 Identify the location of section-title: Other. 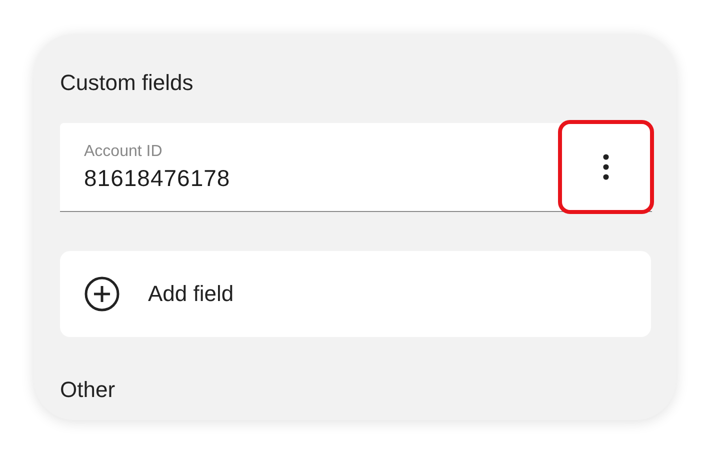
(88, 390).